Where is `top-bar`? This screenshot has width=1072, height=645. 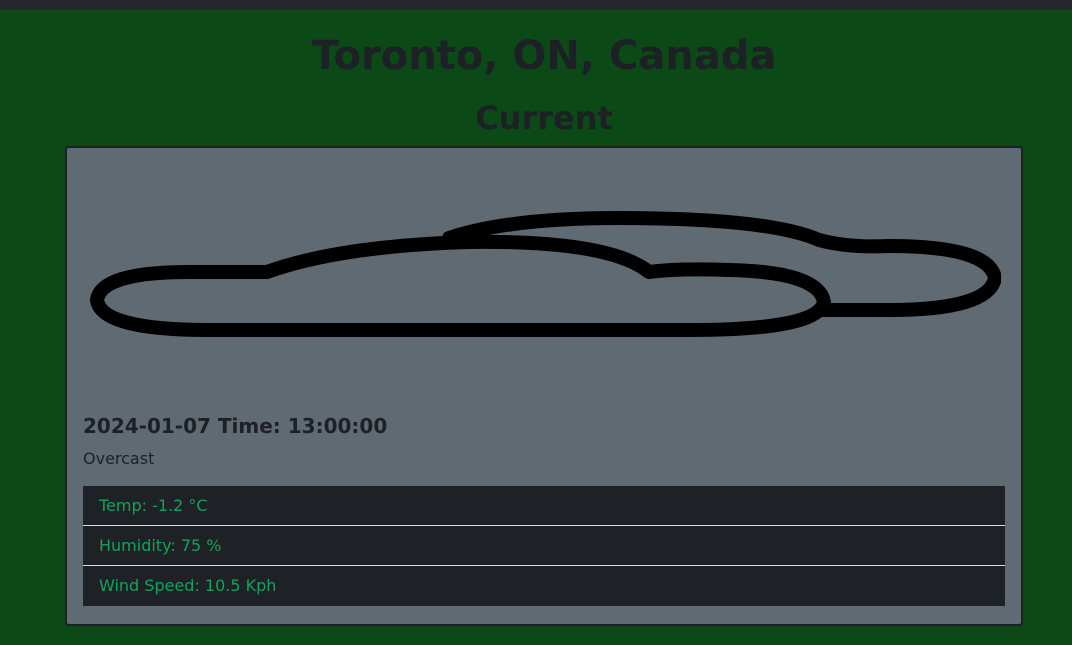
top-bar is located at coordinates (536, 5).